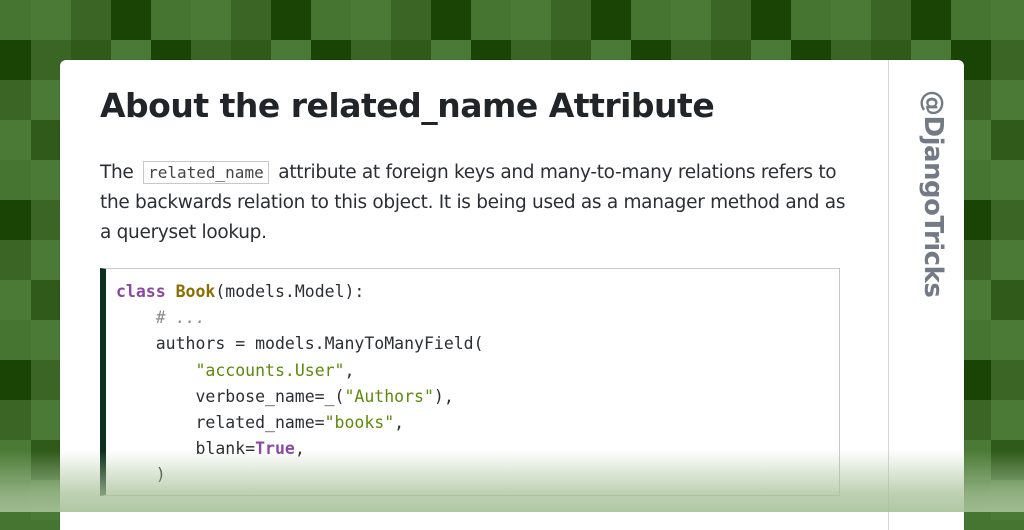 The height and width of the screenshot is (530, 1024). Describe the element at coordinates (117, 172) in the screenshot. I see `paragraph-text-start: The` at that location.